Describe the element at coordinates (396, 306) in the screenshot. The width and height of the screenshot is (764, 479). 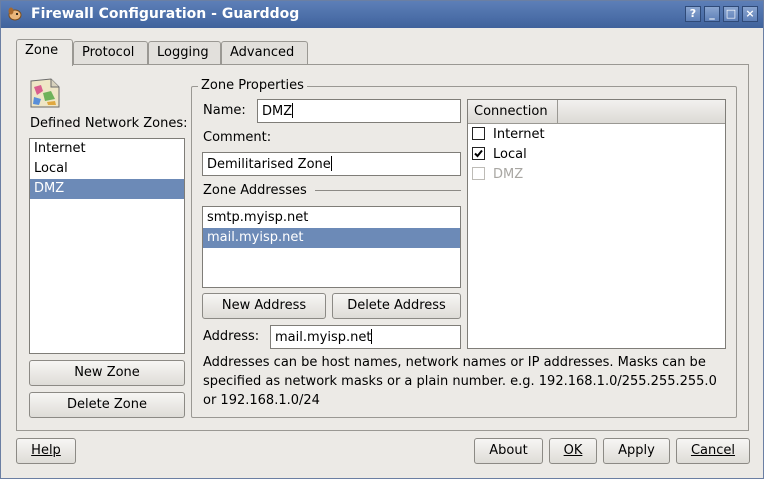
I see `delete-address-button: Delete Address` at that location.